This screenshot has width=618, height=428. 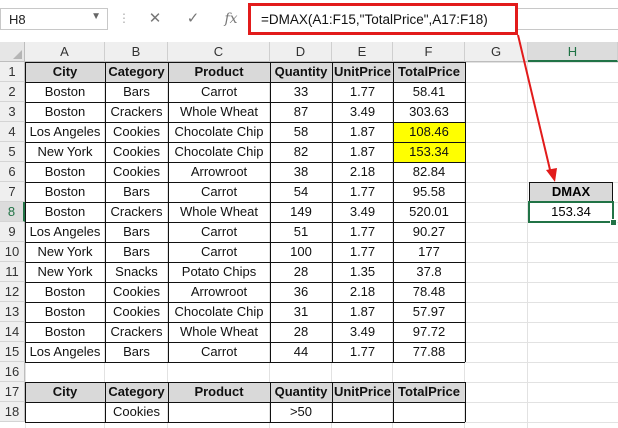 I want to click on table-cell: 78.48, so click(x=429, y=292).